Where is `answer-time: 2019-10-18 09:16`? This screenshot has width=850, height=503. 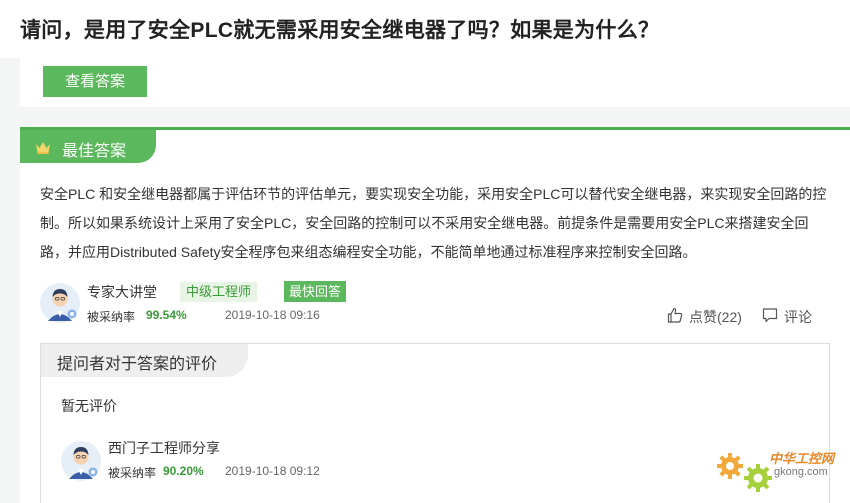
answer-time: 2019-10-18 09:16 is located at coordinates (272, 315).